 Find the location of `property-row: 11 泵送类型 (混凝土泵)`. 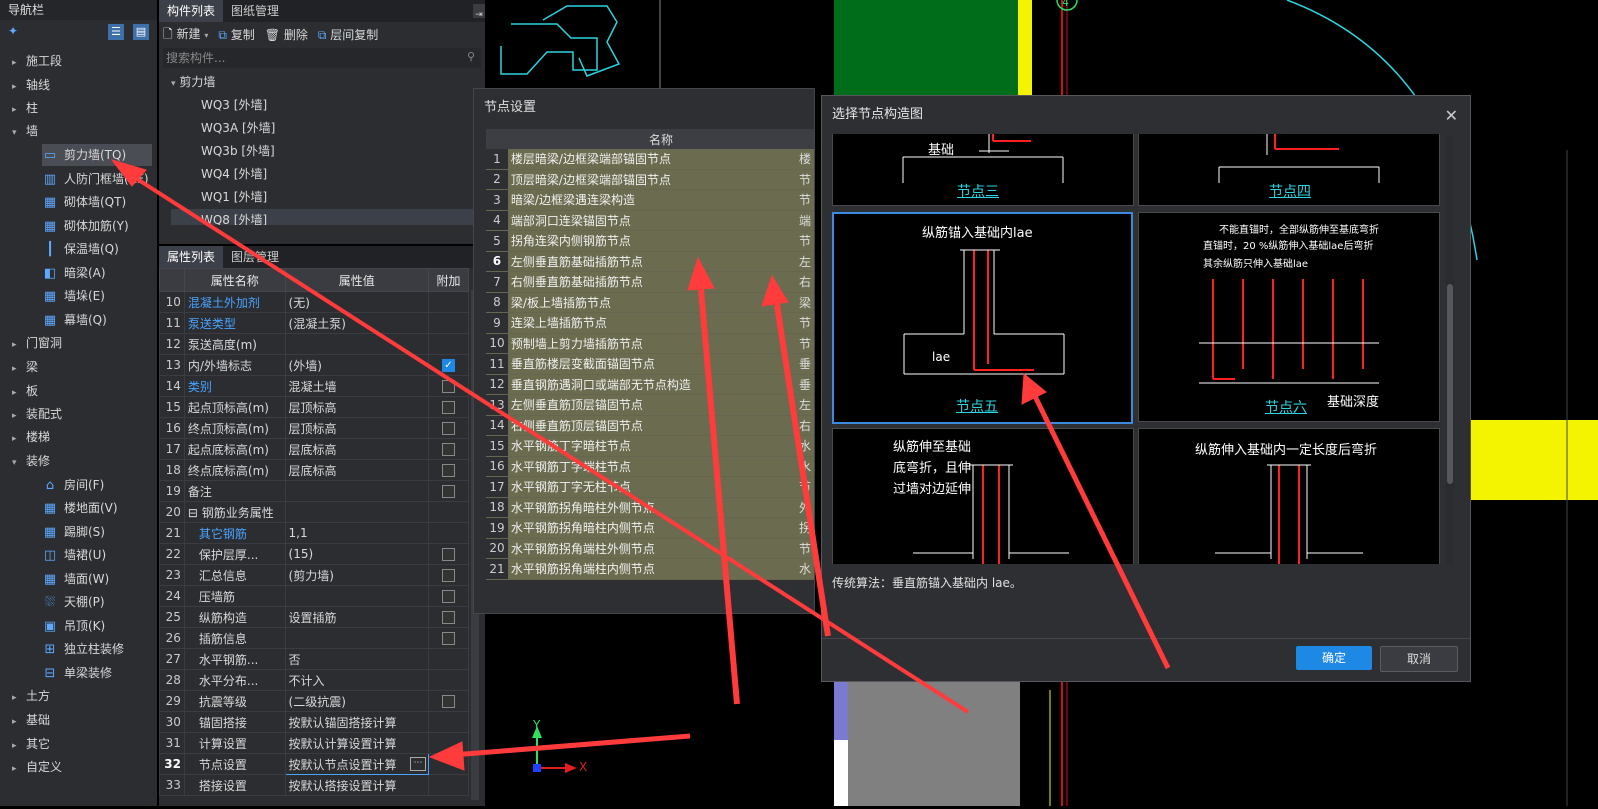

property-row: 11 泵送类型 (混凝土泵) is located at coordinates (314, 323).